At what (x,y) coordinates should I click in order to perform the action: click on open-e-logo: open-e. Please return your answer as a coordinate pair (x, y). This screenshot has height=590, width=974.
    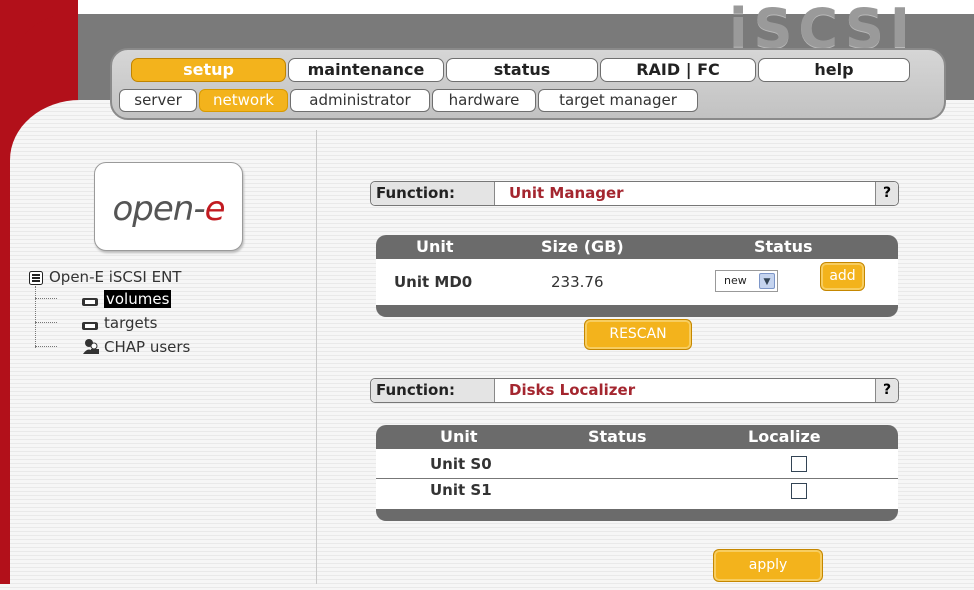
    Looking at the image, I should click on (168, 206).